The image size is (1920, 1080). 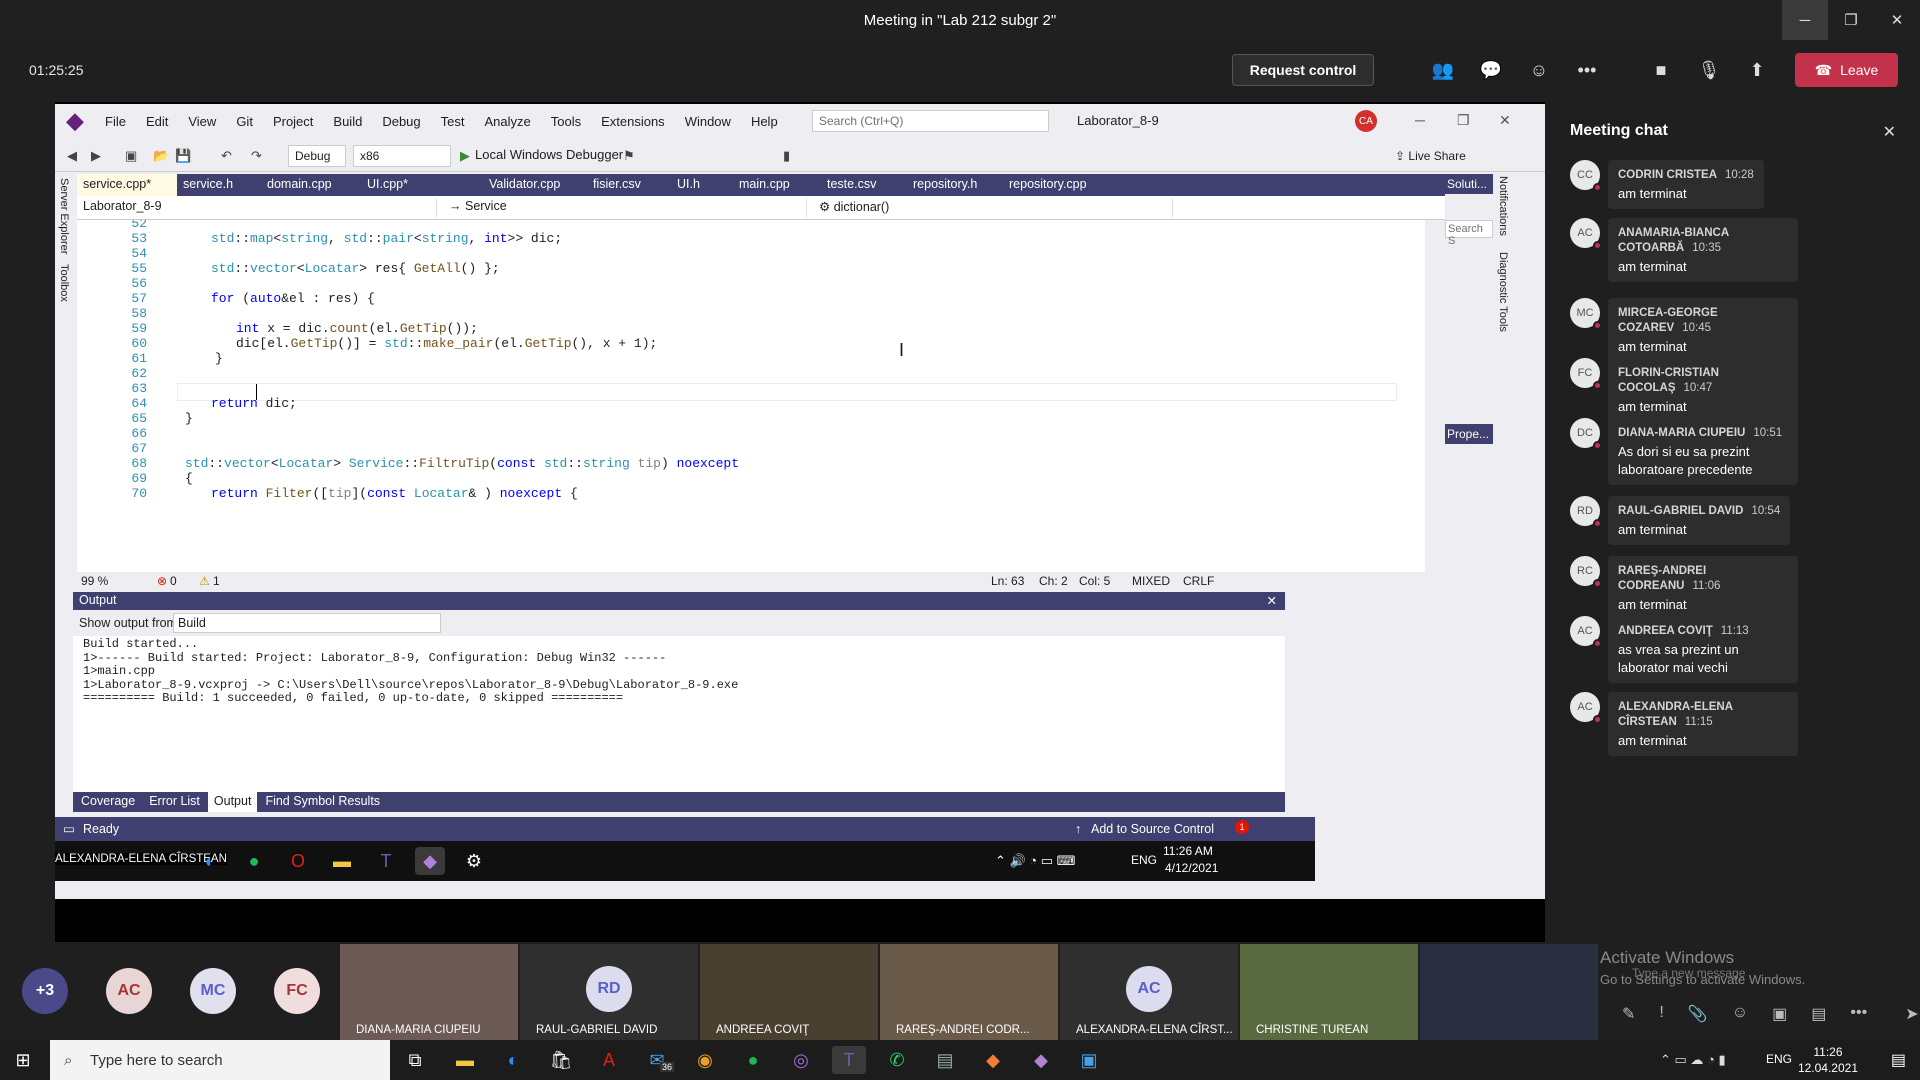 I want to click on play-icon: ▶, so click(x=465, y=156).